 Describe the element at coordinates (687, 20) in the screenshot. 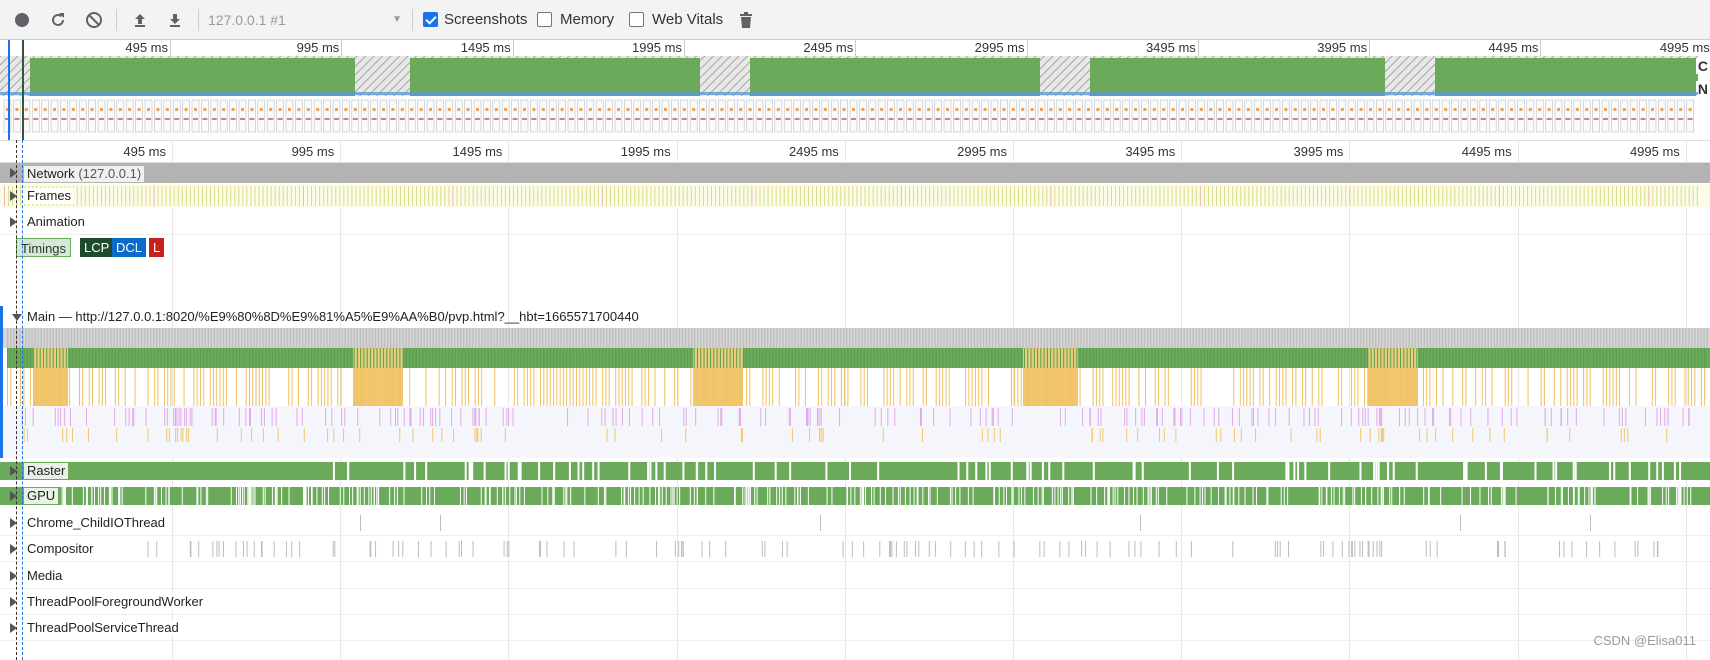

I see `web-vitals-checkbox-label: Web Vitals` at that location.